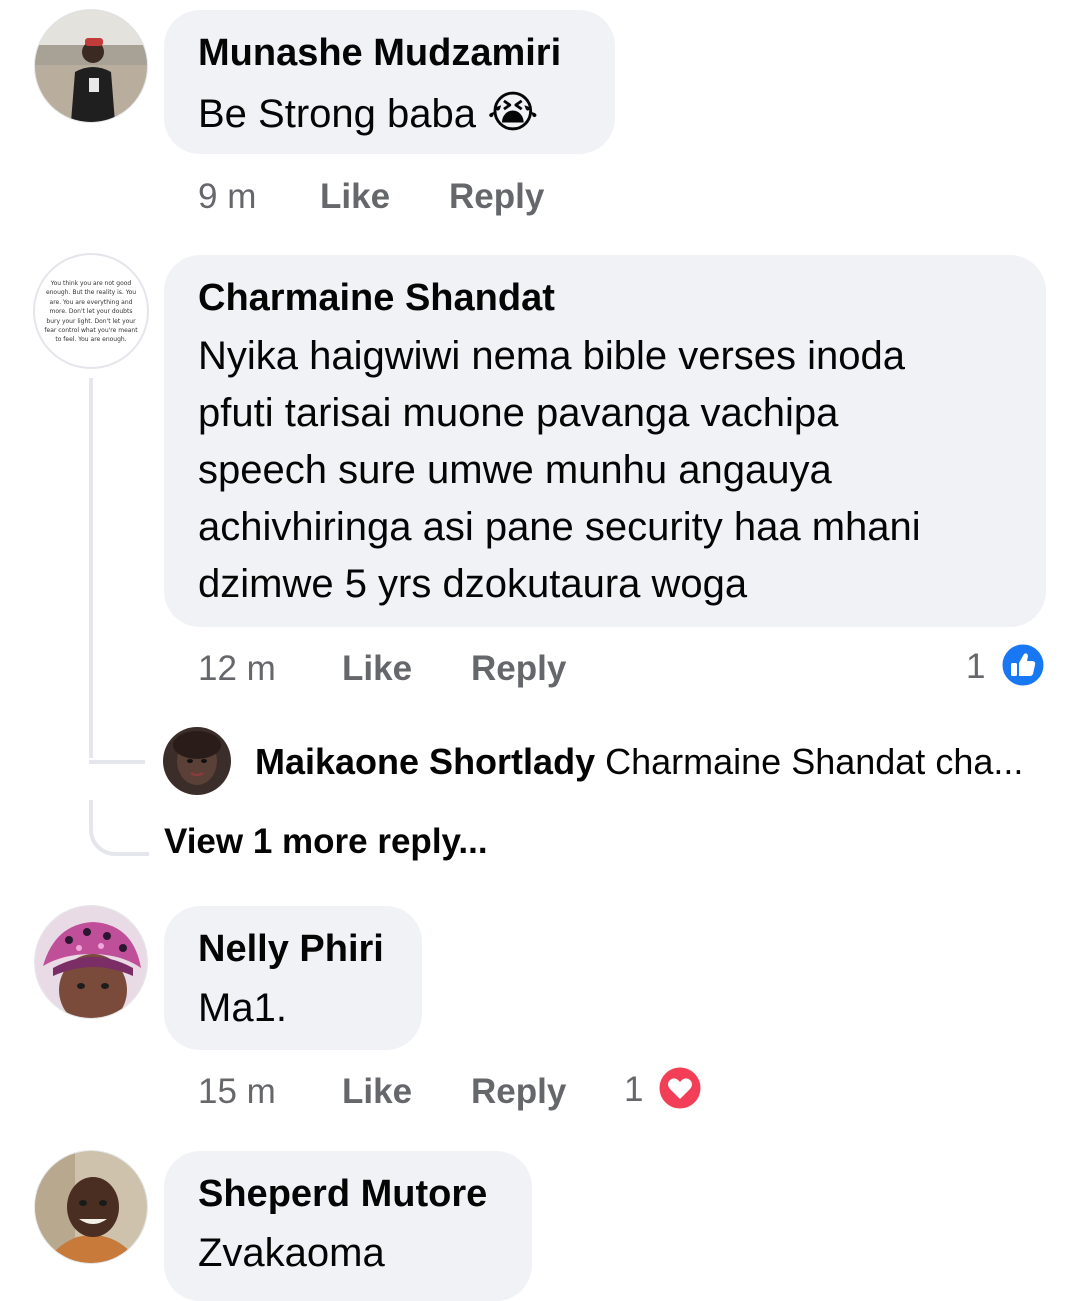 This screenshot has height=1301, width=1080. I want to click on comment-time: 12 m, so click(237, 669).